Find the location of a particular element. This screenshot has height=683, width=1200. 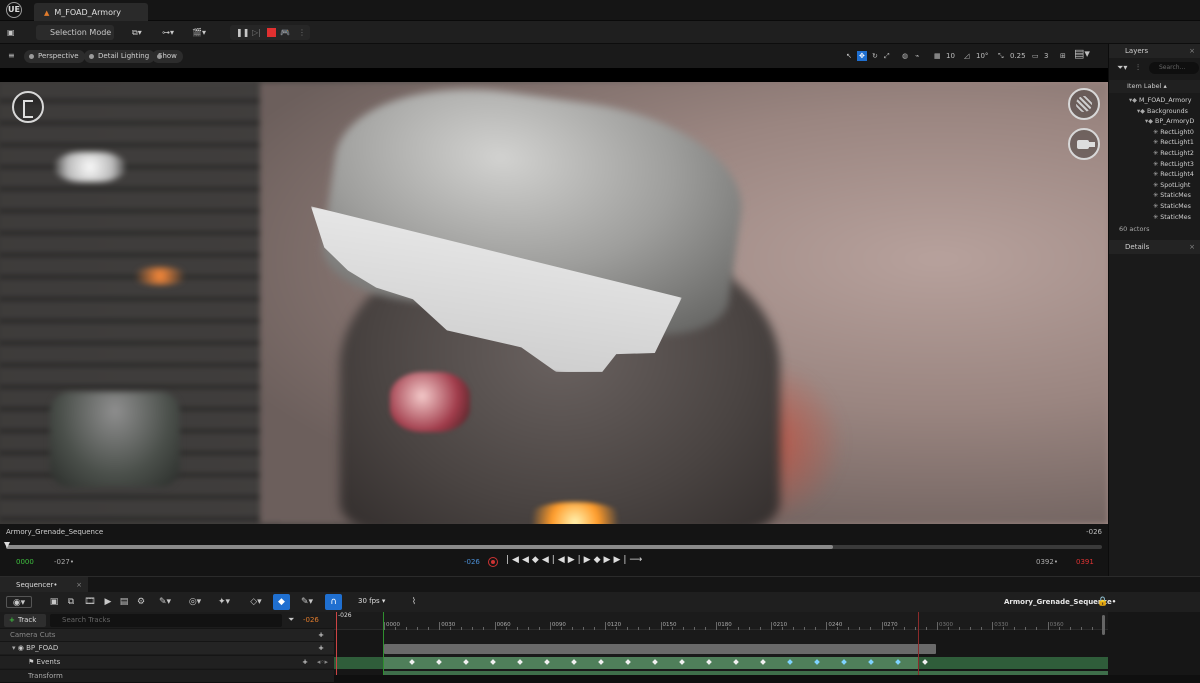

grid-snap-icon: ▦ is located at coordinates (937, 56).